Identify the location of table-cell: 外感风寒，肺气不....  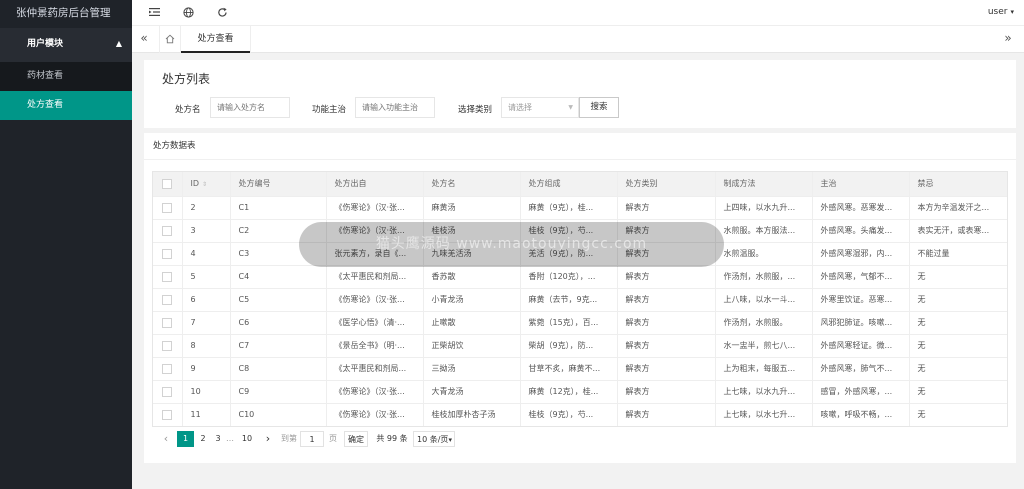
(861, 369).